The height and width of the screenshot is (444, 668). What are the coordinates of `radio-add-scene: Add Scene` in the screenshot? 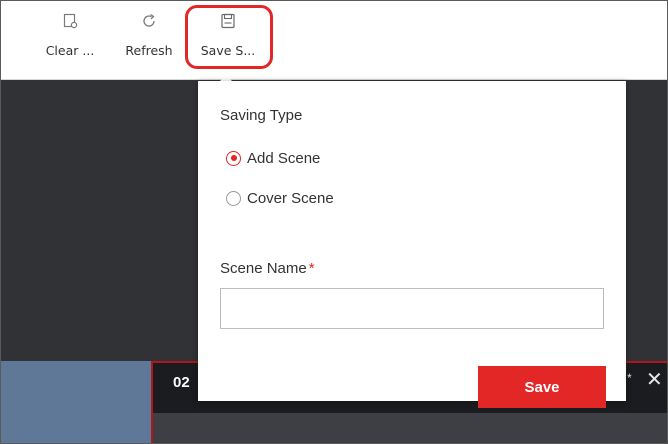 It's located at (273, 158).